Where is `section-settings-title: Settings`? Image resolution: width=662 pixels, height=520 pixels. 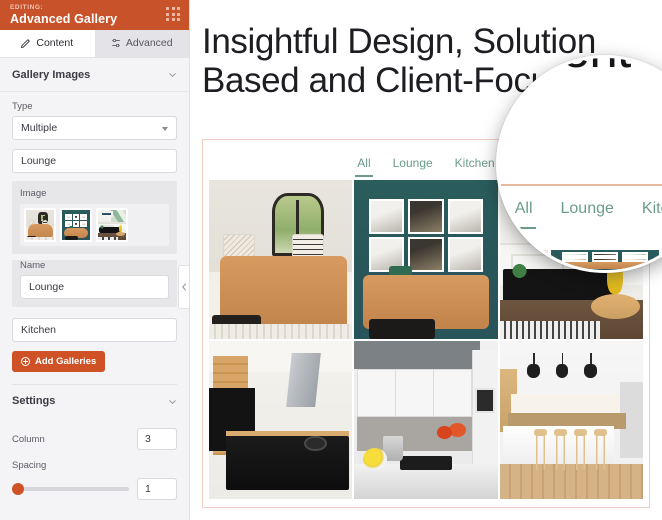
section-settings-title: Settings is located at coordinates (34, 401).